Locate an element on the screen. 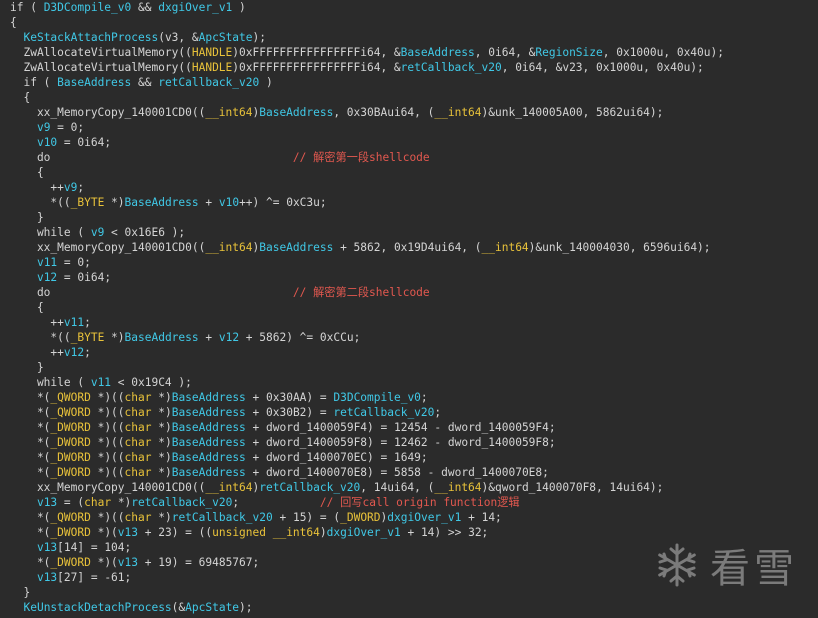  code-token: (& is located at coordinates (178, 607).